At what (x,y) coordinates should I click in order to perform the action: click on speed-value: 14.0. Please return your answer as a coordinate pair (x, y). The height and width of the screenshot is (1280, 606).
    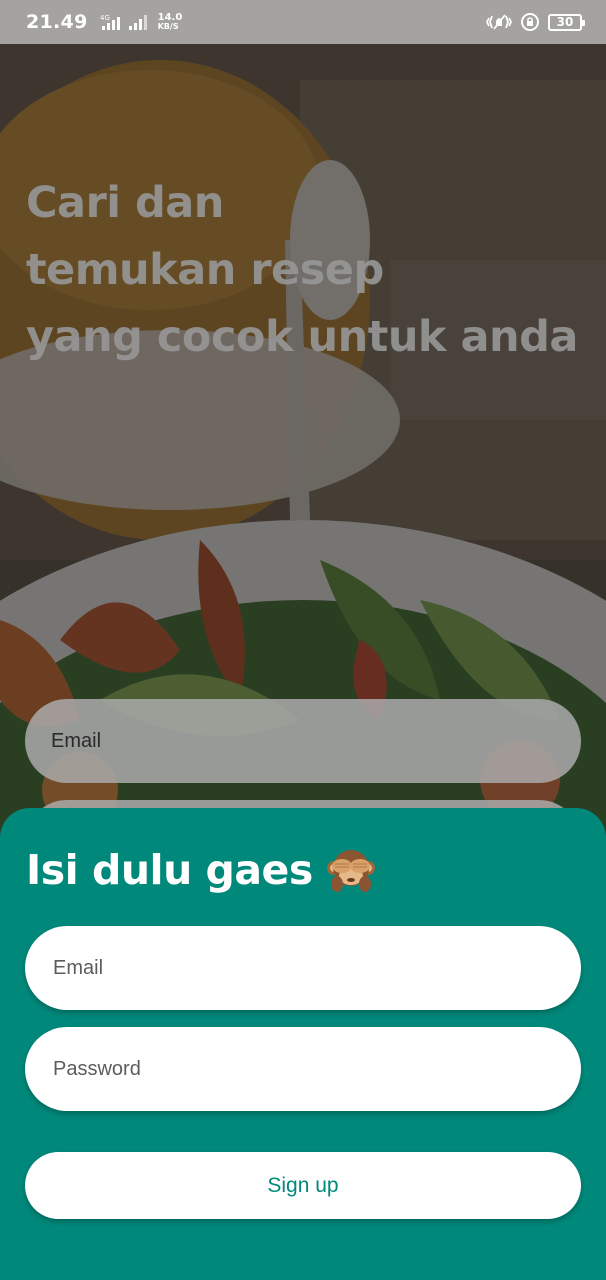
    Looking at the image, I should click on (170, 17).